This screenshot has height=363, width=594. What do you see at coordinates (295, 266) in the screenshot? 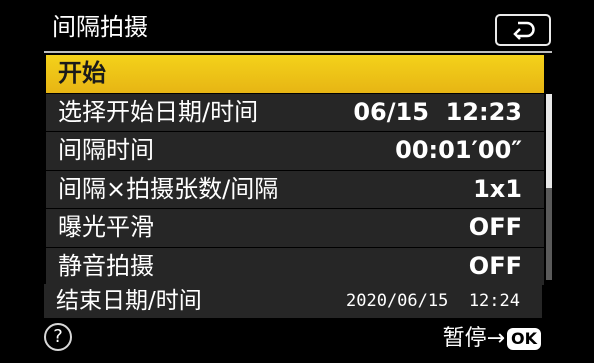
I see `menu-item-silent-shooting: 静音拍摄 OFF` at bounding box center [295, 266].